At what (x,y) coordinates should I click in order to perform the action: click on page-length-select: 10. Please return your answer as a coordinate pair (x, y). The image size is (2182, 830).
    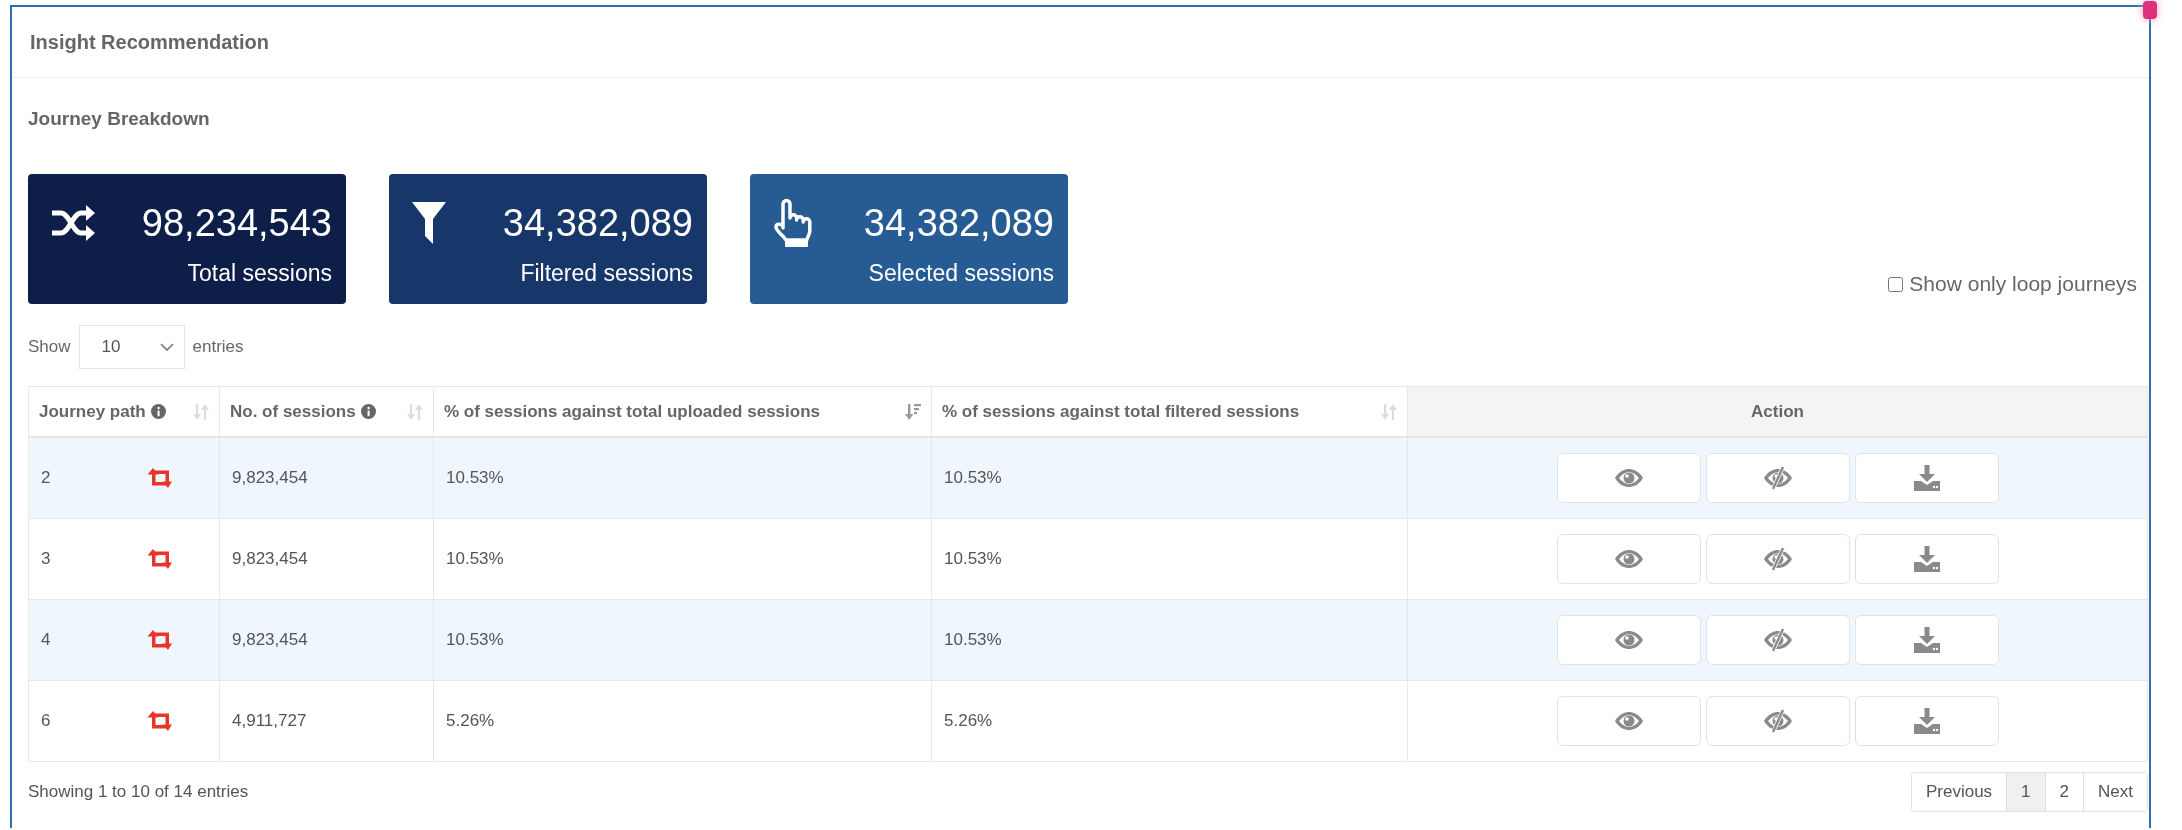
    Looking at the image, I should click on (131, 347).